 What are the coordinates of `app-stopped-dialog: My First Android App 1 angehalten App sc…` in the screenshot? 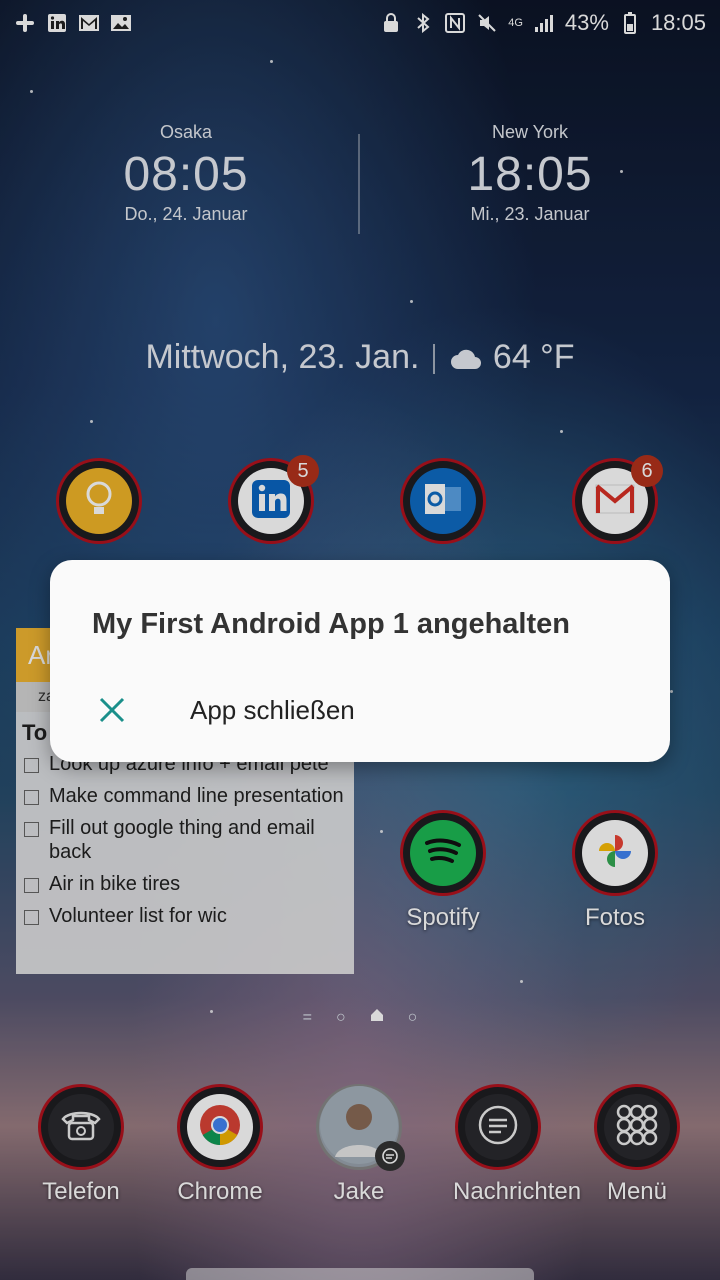 It's located at (360, 661).